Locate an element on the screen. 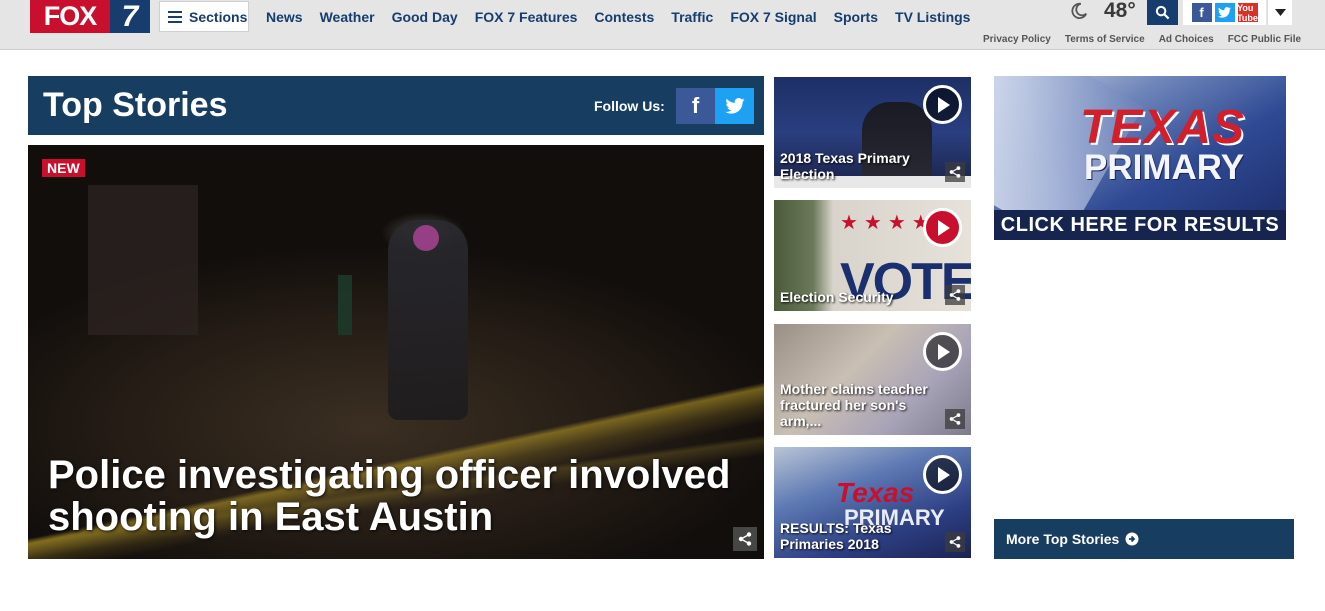 Image resolution: width=1325 pixels, height=611 pixels. header-social-links: f You Tube is located at coordinates (1224, 12).